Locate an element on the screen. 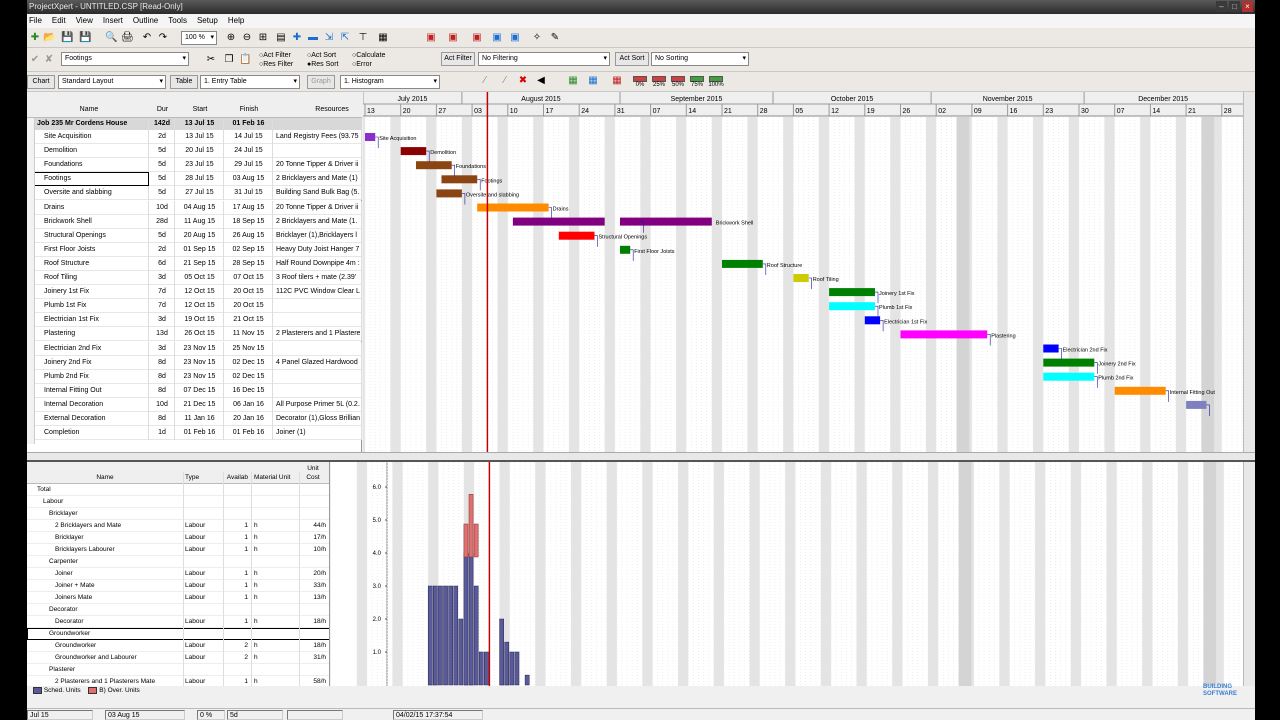 This screenshot has width=1280, height=720. task-resources: 2 Plasterers and 1 Plastere is located at coordinates (318, 334).